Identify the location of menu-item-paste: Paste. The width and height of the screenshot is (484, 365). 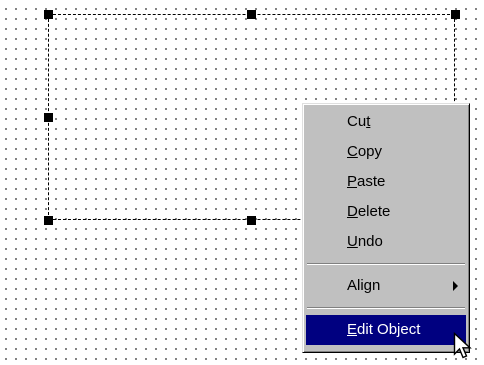
(386, 182).